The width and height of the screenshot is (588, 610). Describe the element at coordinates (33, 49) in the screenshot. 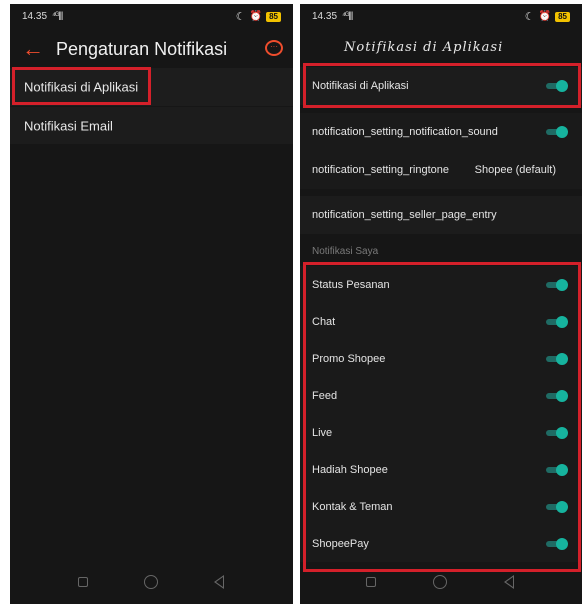

I see `arrow-left-icon: ←` at that location.